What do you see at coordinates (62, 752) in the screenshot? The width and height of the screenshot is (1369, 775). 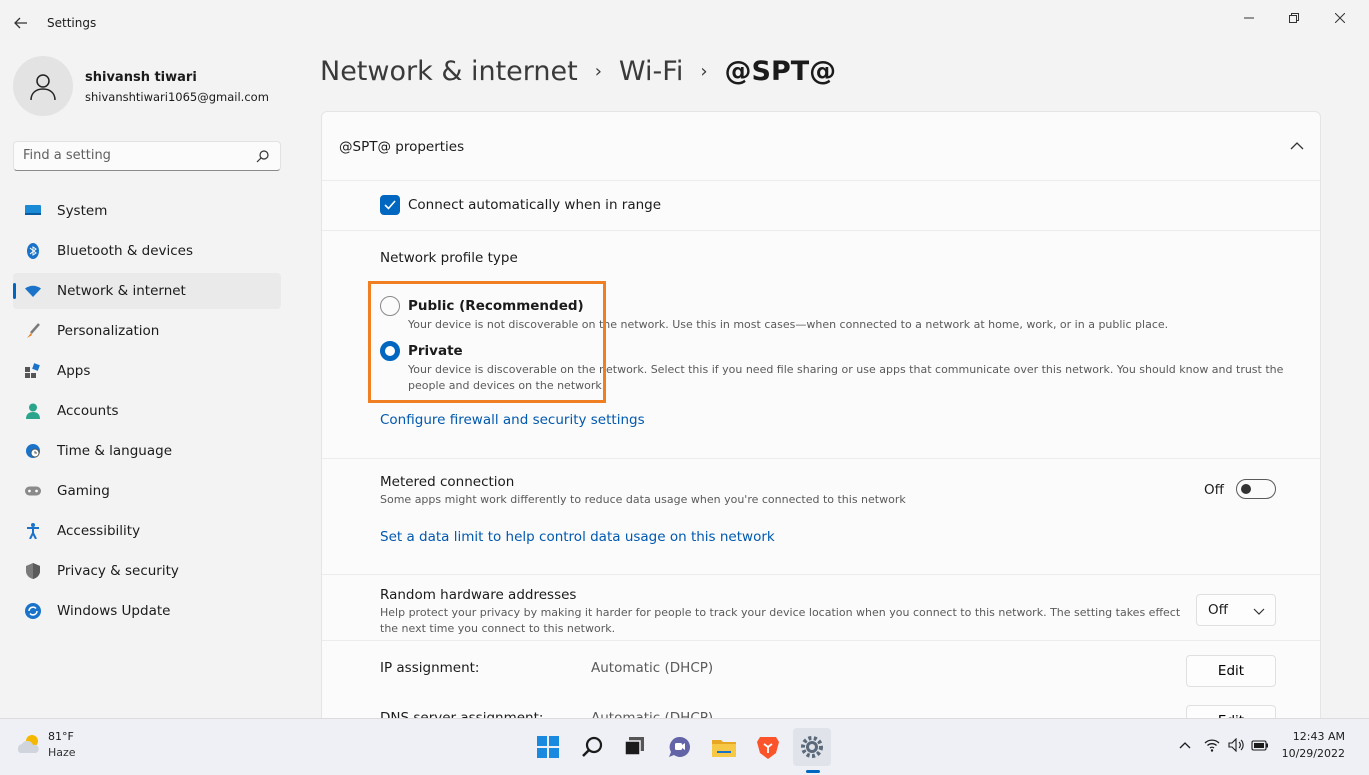 I see `weather-description: Haze` at bounding box center [62, 752].